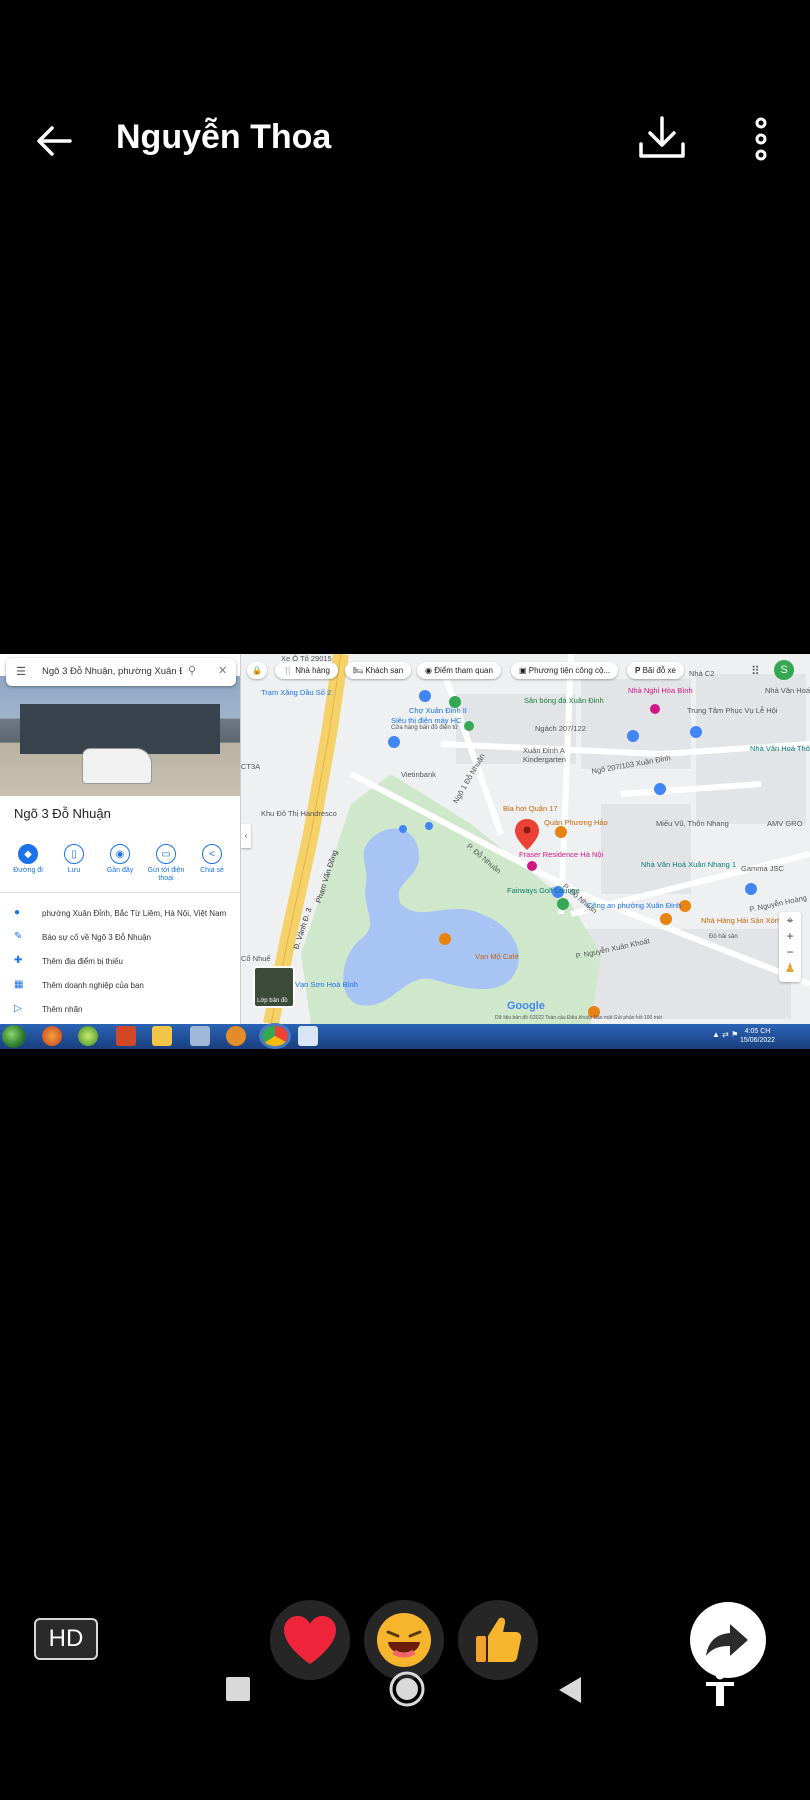 Image resolution: width=810 pixels, height=1800 pixels. I want to click on store-icon: ▦, so click(19, 984).